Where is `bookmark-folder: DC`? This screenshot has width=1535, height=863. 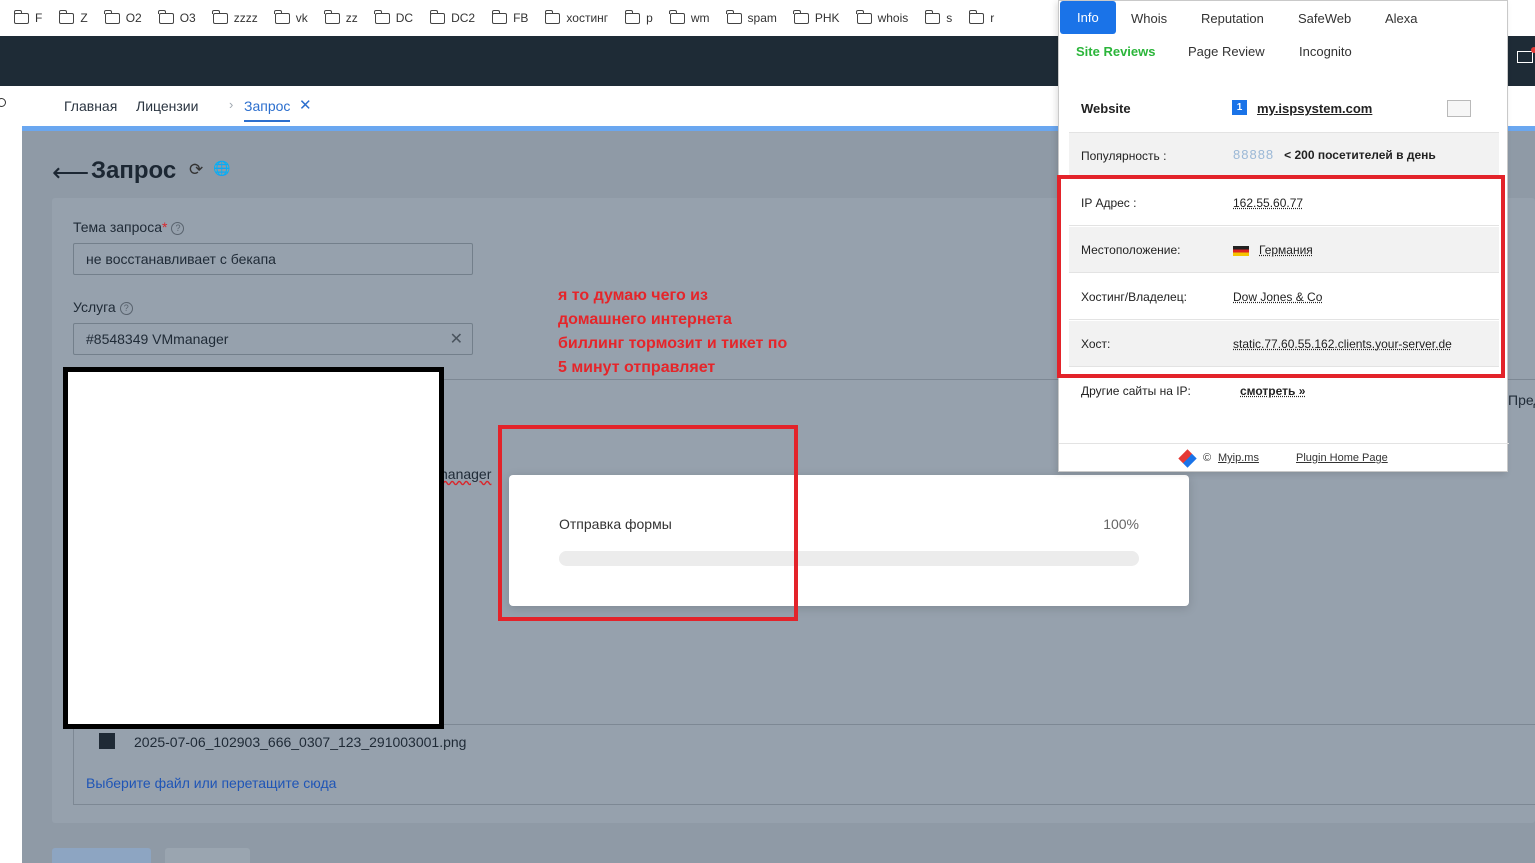
bookmark-folder: DC is located at coordinates (394, 17).